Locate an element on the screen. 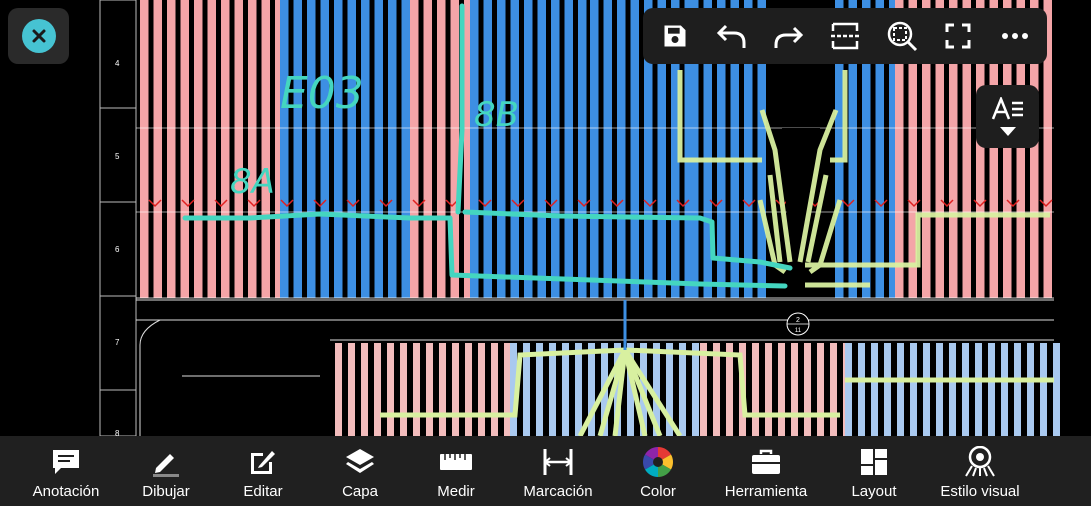 The height and width of the screenshot is (506, 1091). markup-text-e03: E03 is located at coordinates (322, 93).